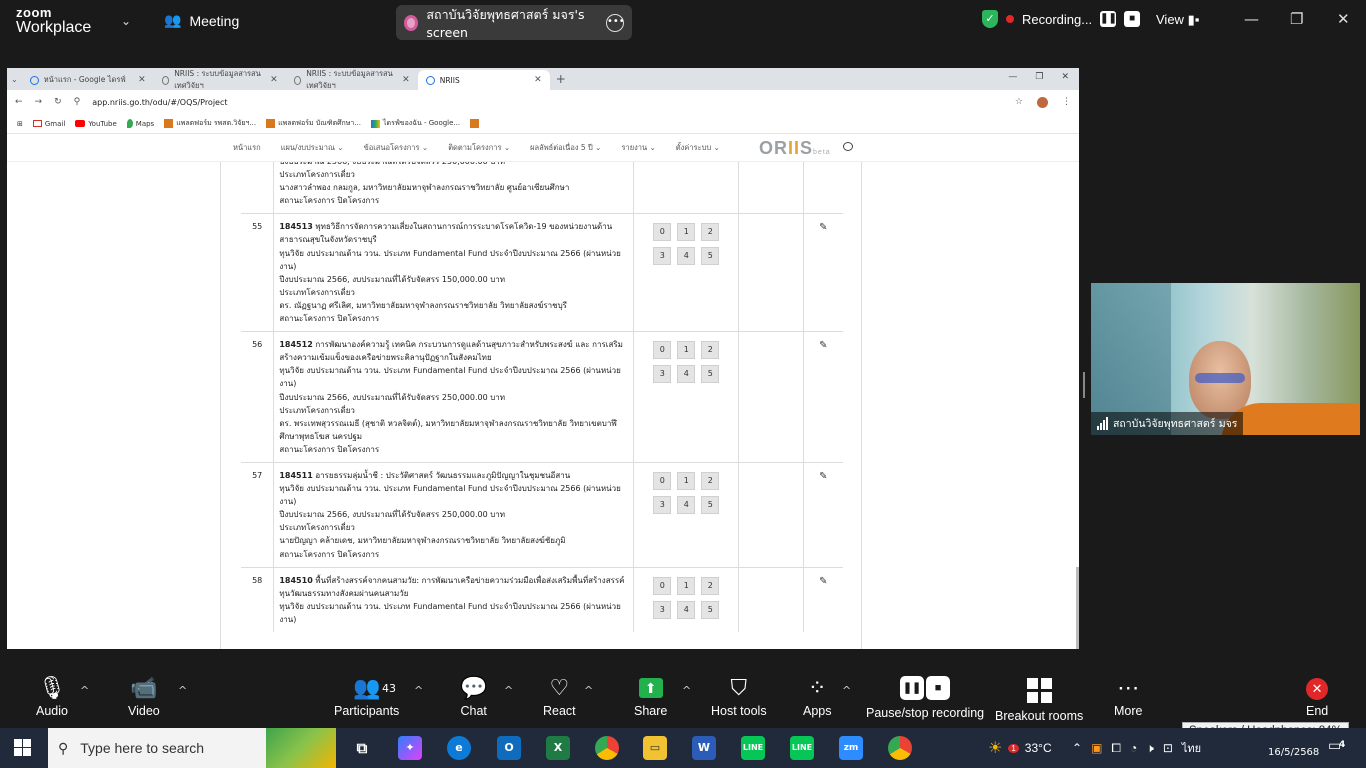  Describe the element at coordinates (201, 20) in the screenshot. I see `meeting-label: 👥 Meeting` at that location.